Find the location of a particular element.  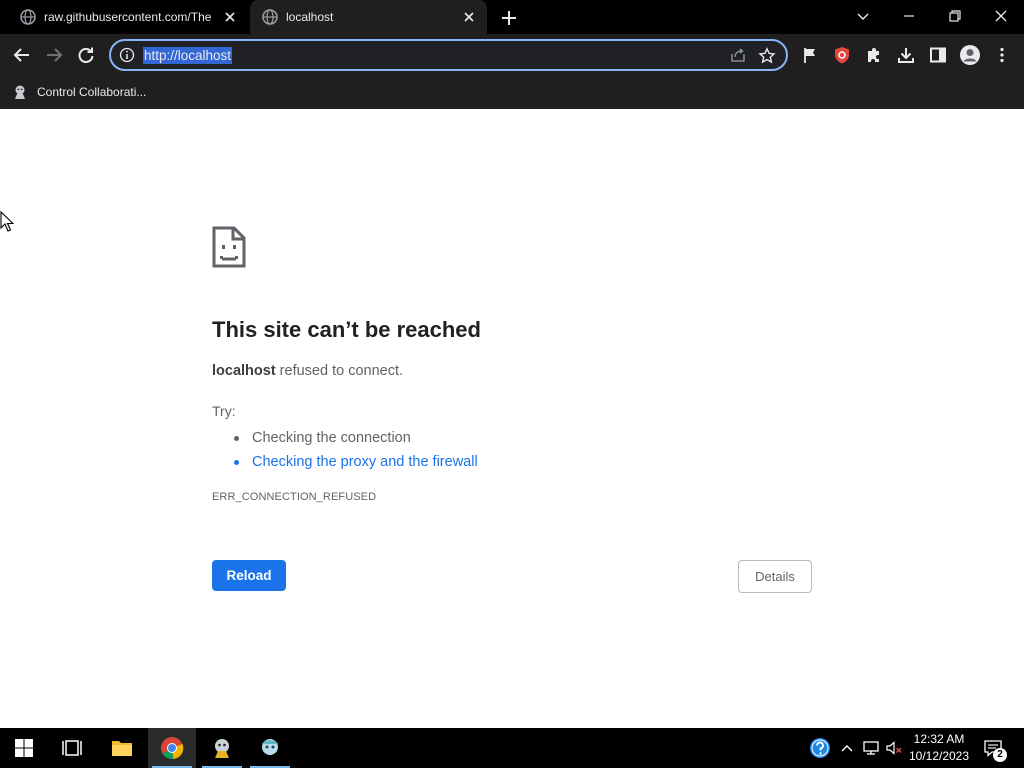

shield-extension-icon is located at coordinates (842, 55).